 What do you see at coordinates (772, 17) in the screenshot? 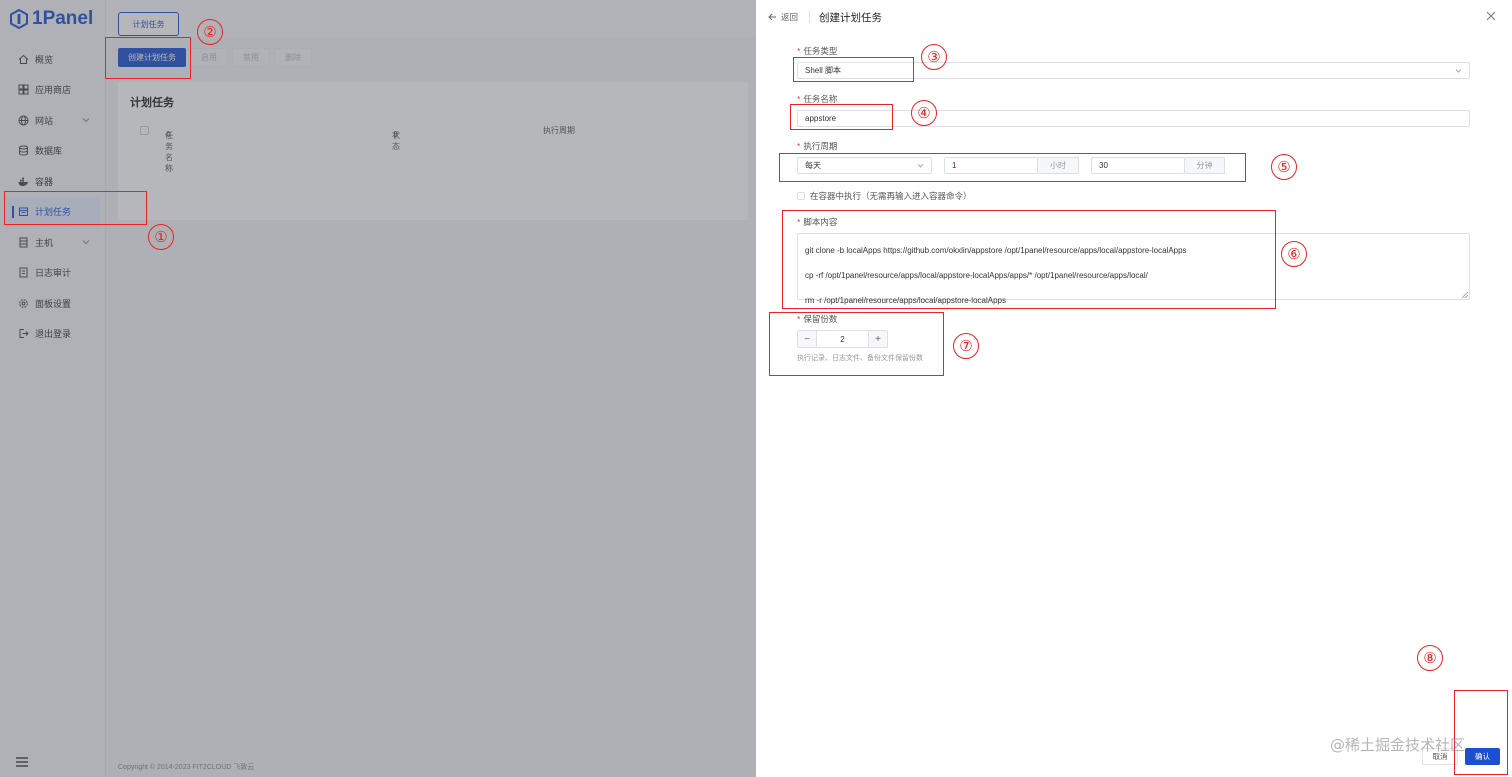
I see `arrow-left-icon` at bounding box center [772, 17].